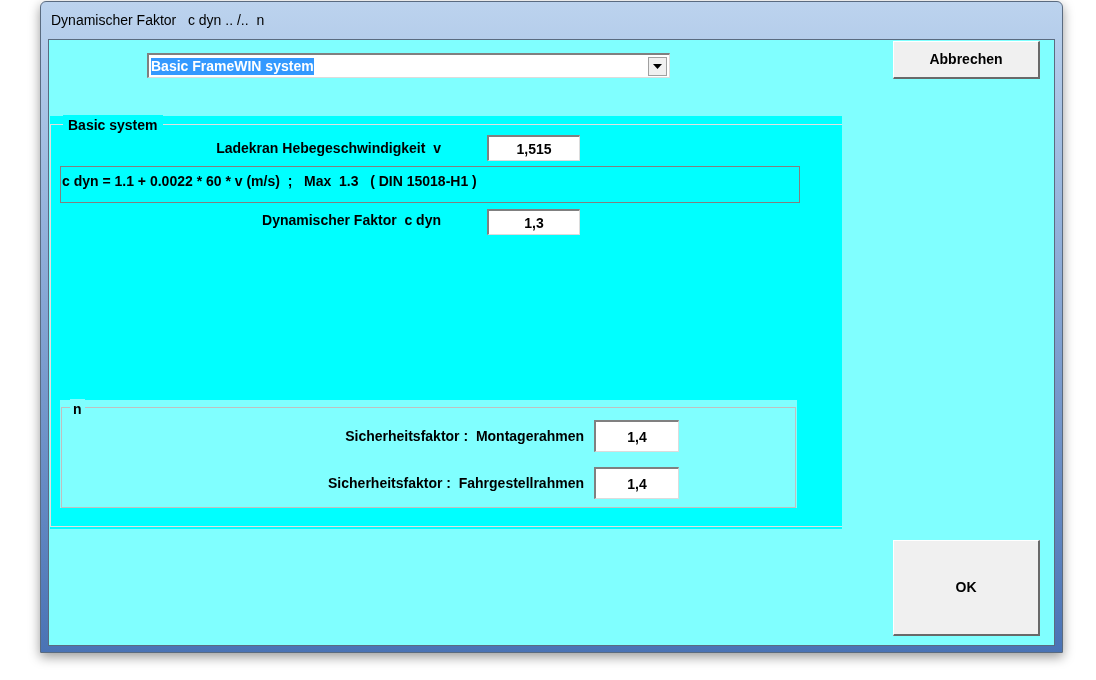 This screenshot has width=1096, height=680. What do you see at coordinates (328, 148) in the screenshot?
I see `field-label: Ladekran Hebegeschwindigkeit v` at bounding box center [328, 148].